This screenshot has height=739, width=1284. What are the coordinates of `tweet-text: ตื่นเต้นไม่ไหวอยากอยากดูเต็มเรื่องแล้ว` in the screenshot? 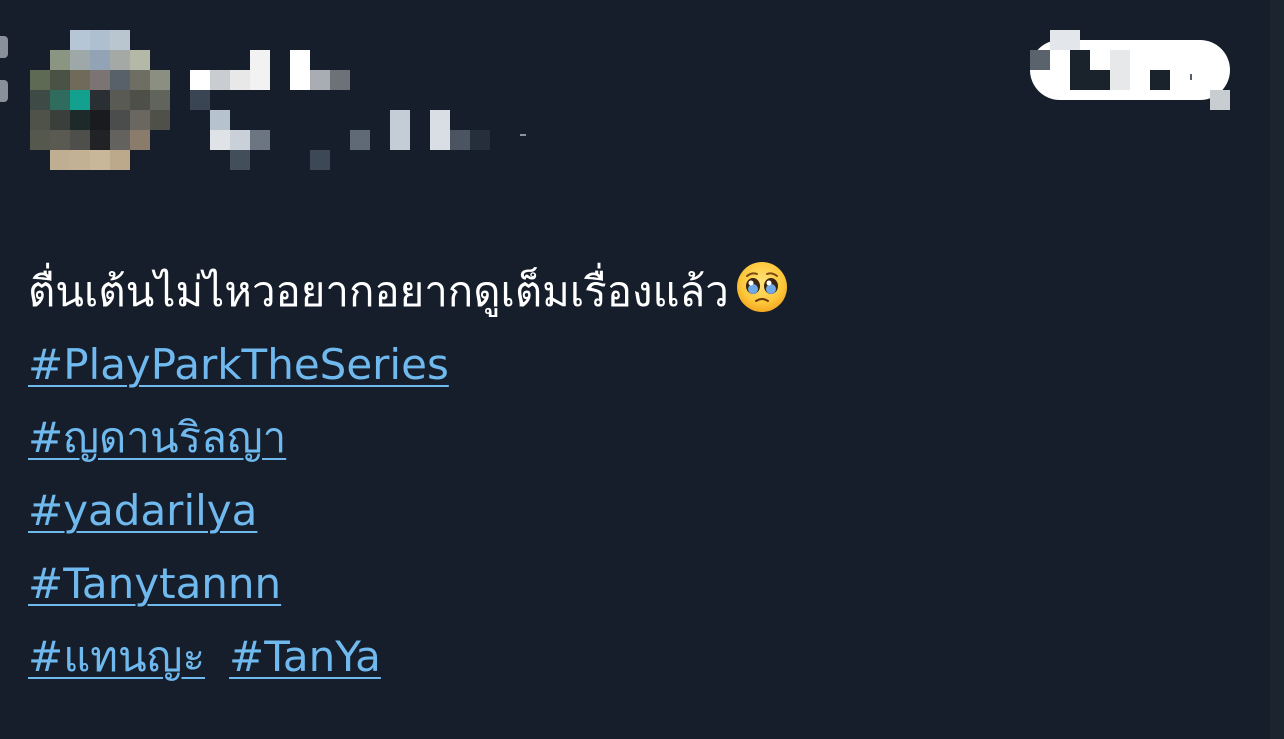 It's located at (378, 291).